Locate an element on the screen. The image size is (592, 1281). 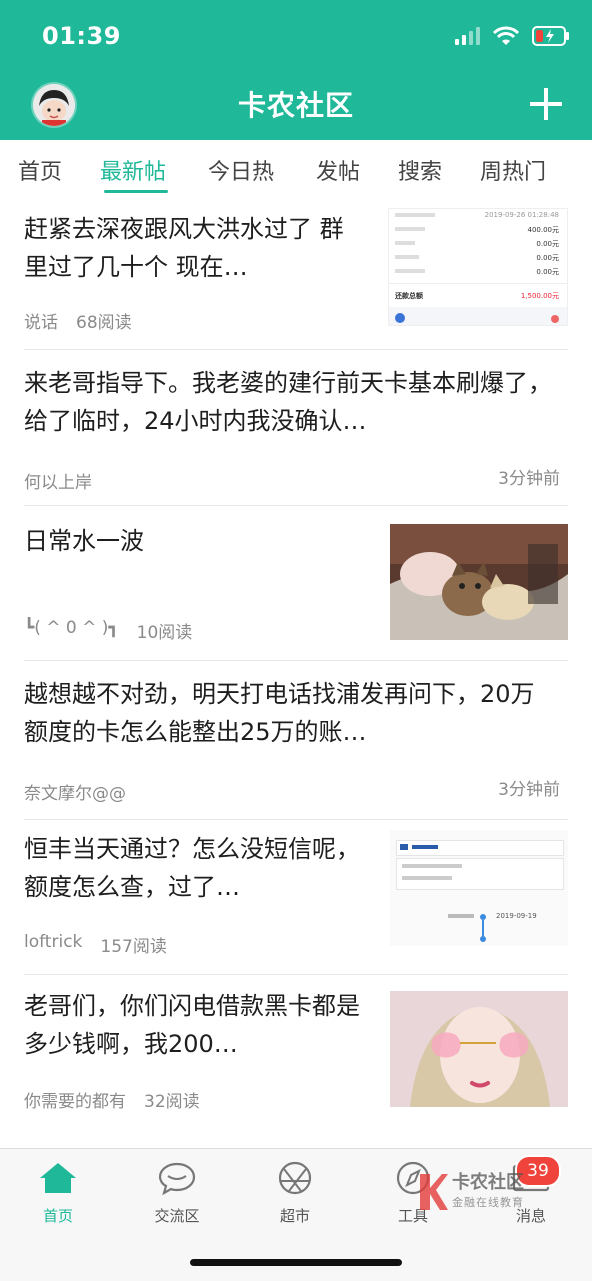
post-reads: 157阅读 is located at coordinates (133, 947).